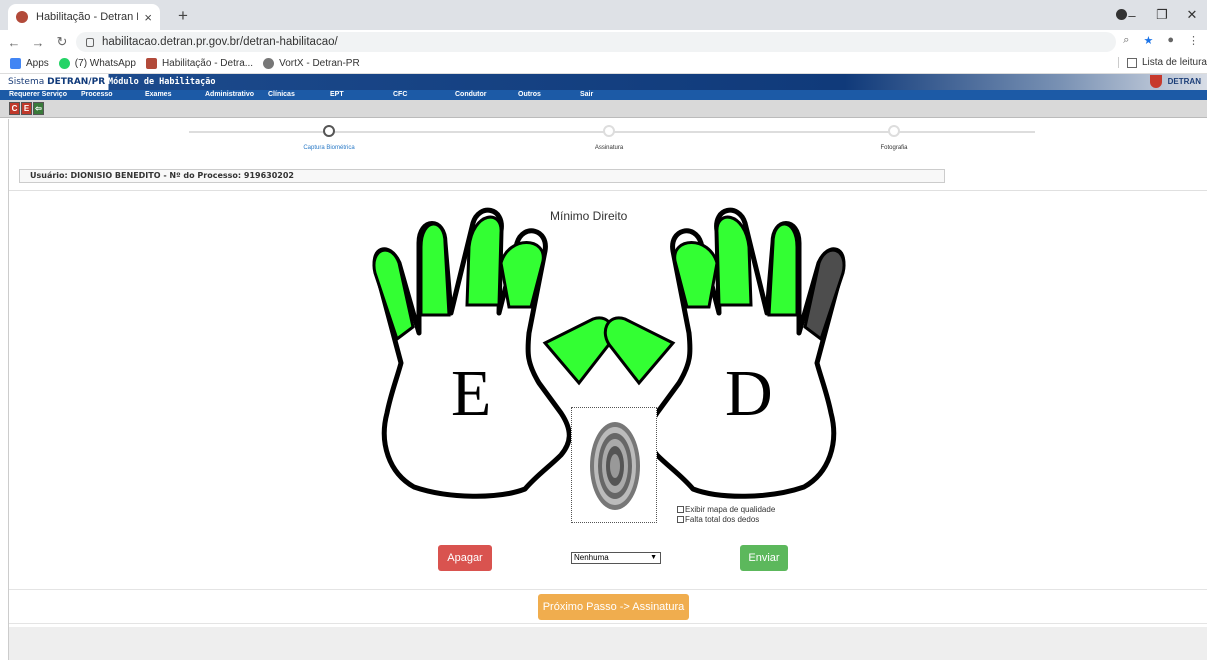 This screenshot has height=660, width=1207. I want to click on toolbar-icon-e: E, so click(26, 108).